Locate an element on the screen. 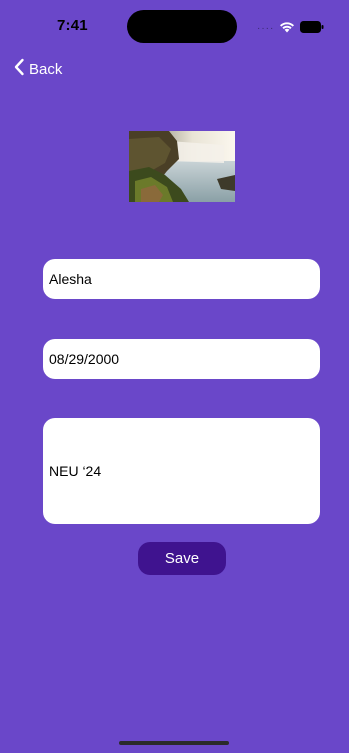  chevron-left-icon is located at coordinates (19, 69).